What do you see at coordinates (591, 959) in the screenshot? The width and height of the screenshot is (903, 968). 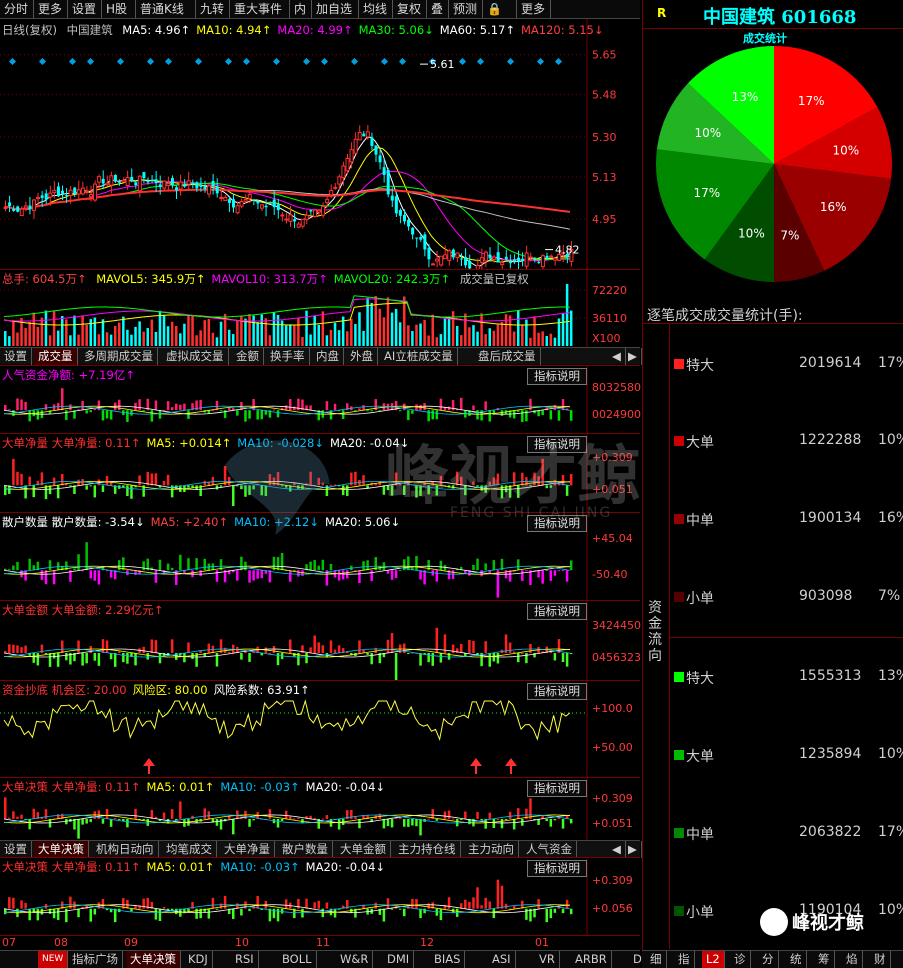 I see `bottom-tab-ARBR: ARBR` at bounding box center [591, 959].